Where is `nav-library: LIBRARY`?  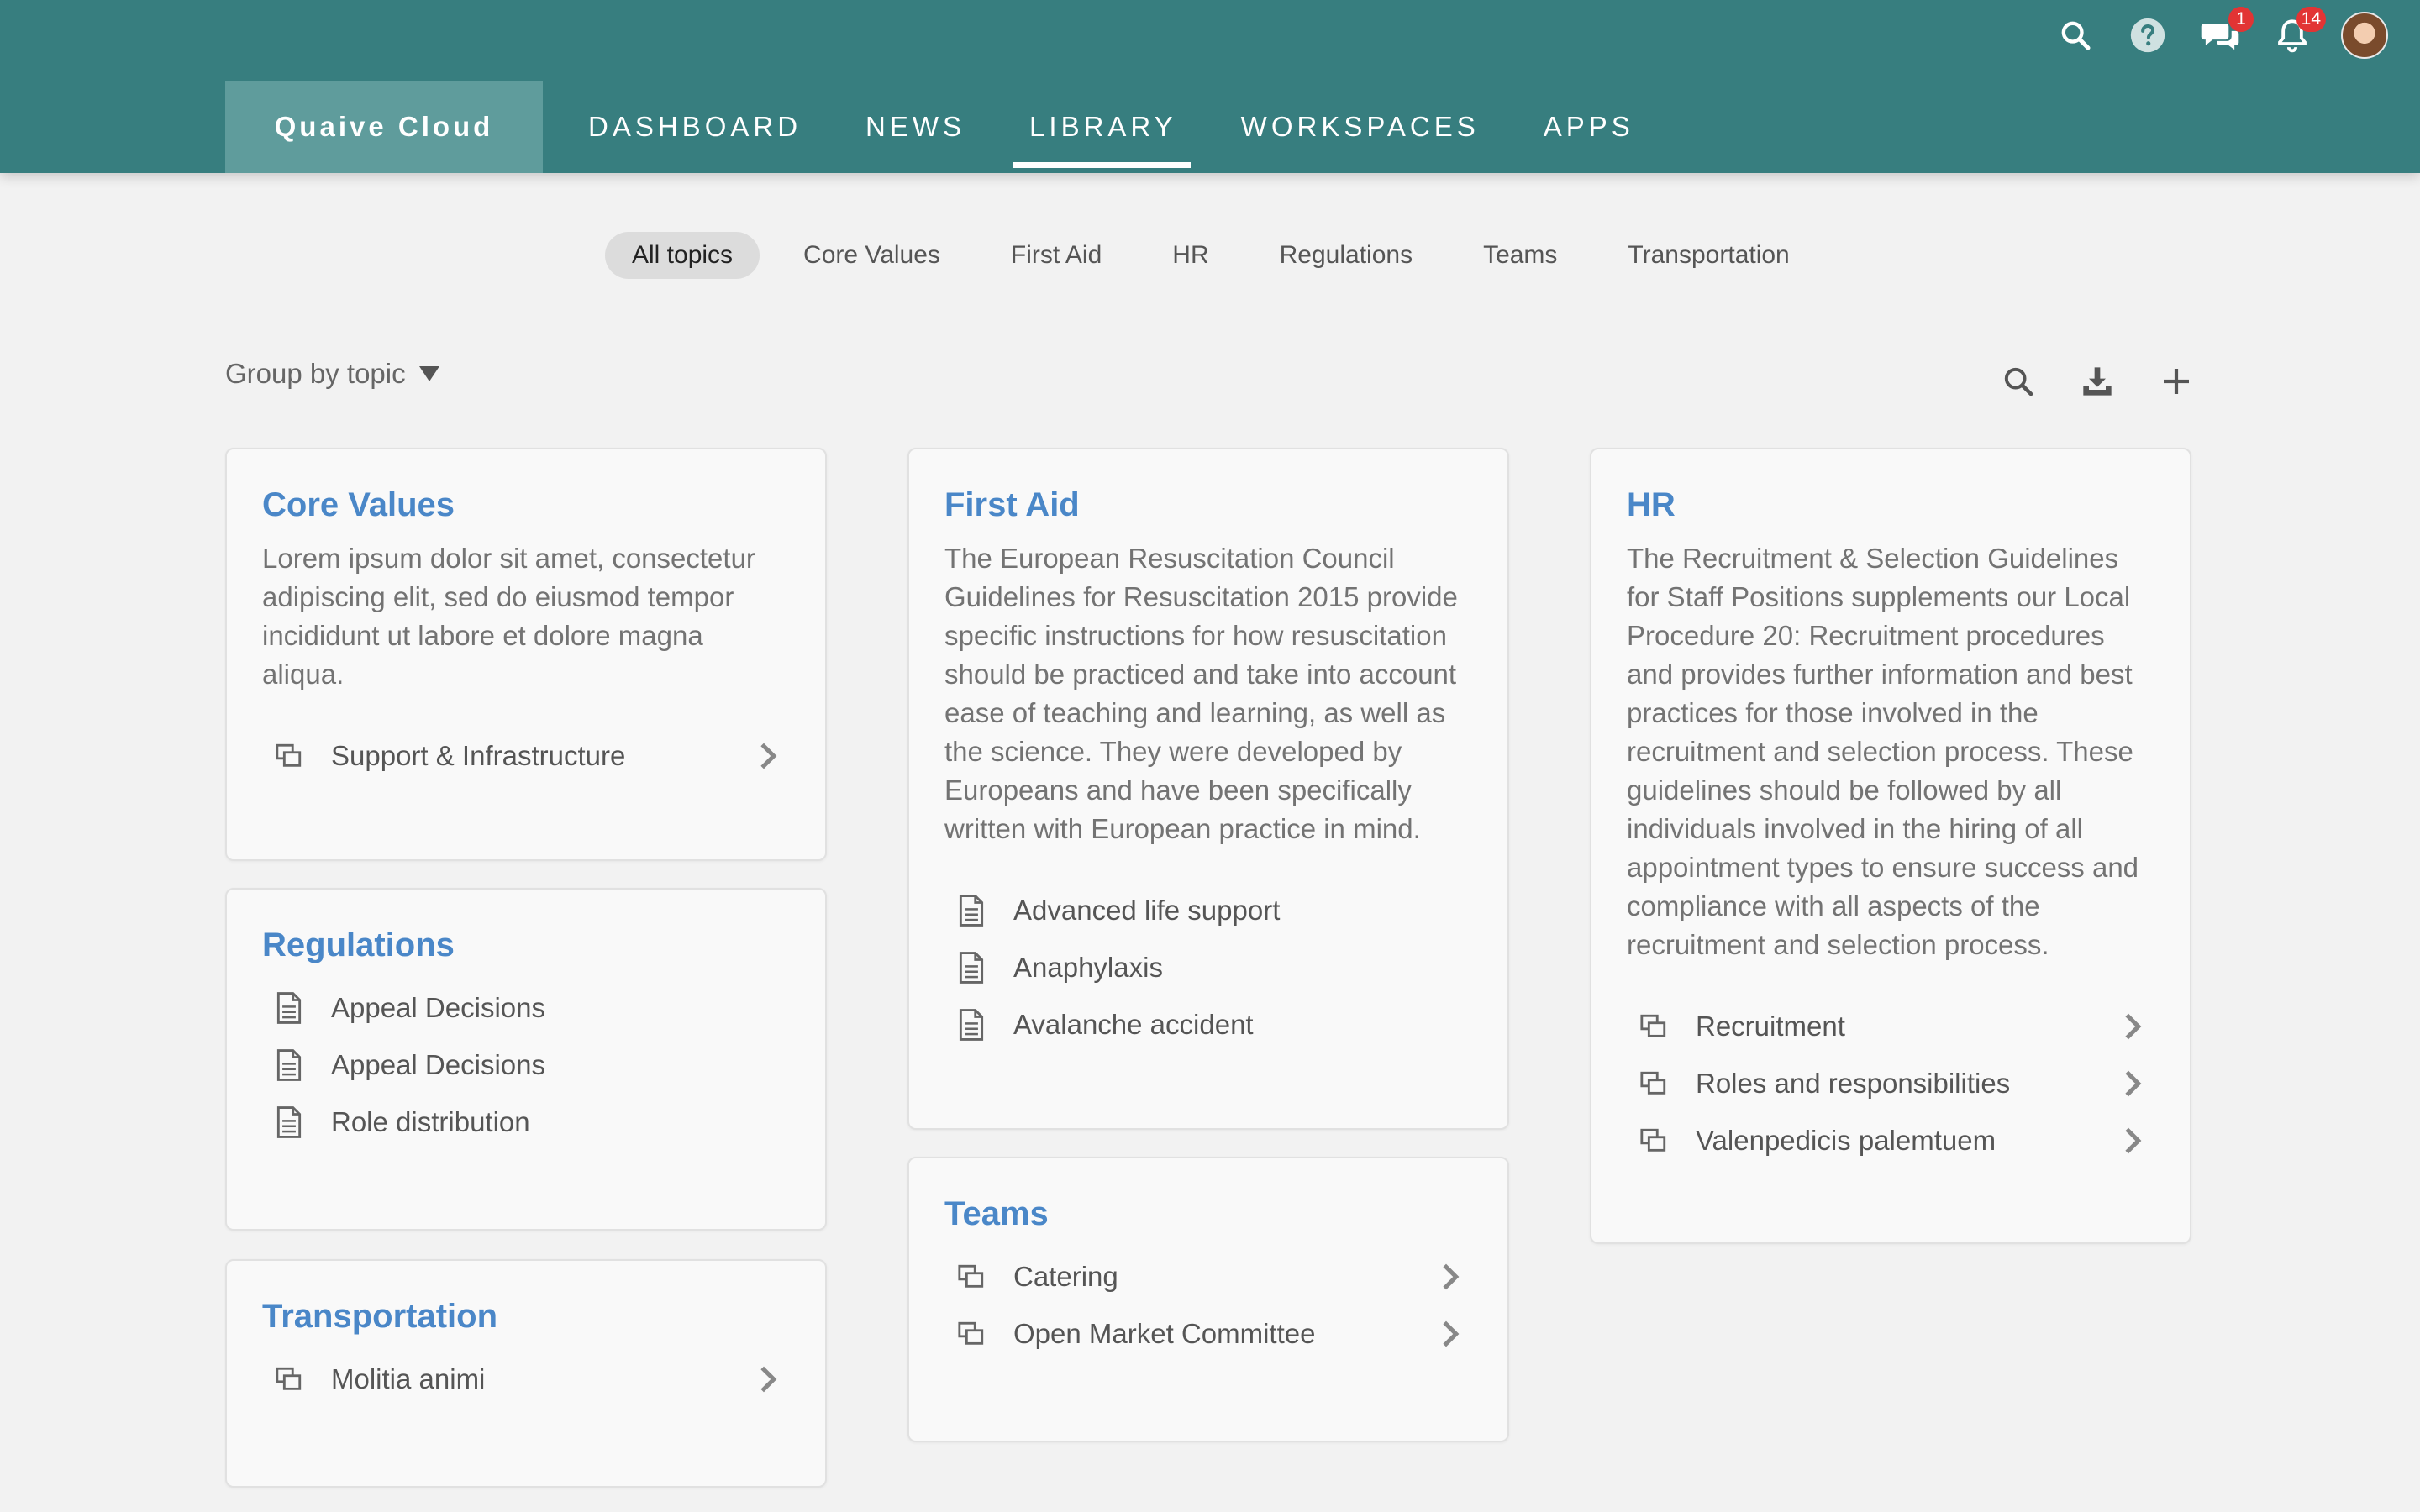 nav-library: LIBRARY is located at coordinates (1102, 127).